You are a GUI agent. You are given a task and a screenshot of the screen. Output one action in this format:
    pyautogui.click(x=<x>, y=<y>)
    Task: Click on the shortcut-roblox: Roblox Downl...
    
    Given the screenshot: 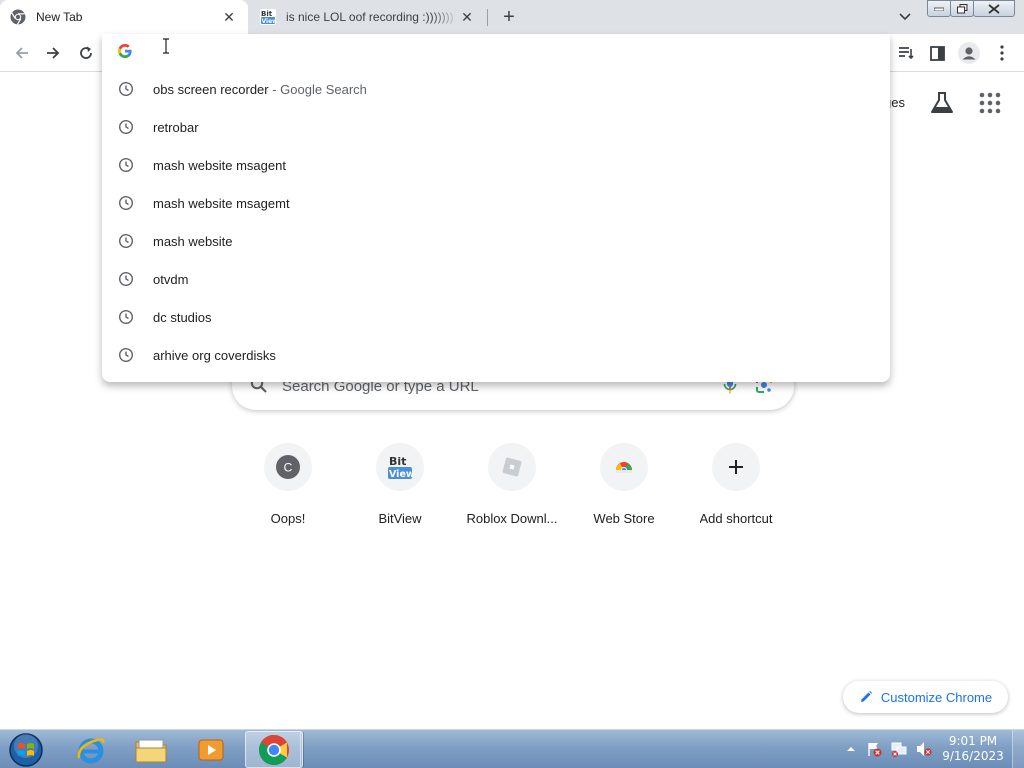 What is the action you would take?
    pyautogui.click(x=512, y=490)
    